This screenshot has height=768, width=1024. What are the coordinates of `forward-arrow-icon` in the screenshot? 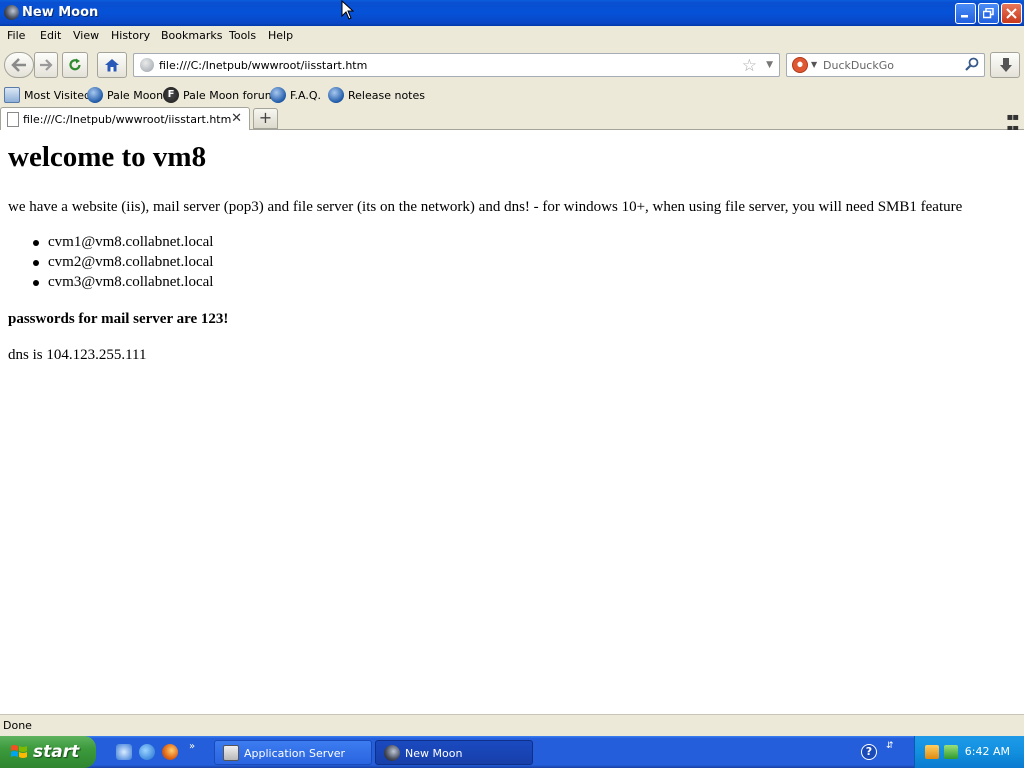 It's located at (46, 65).